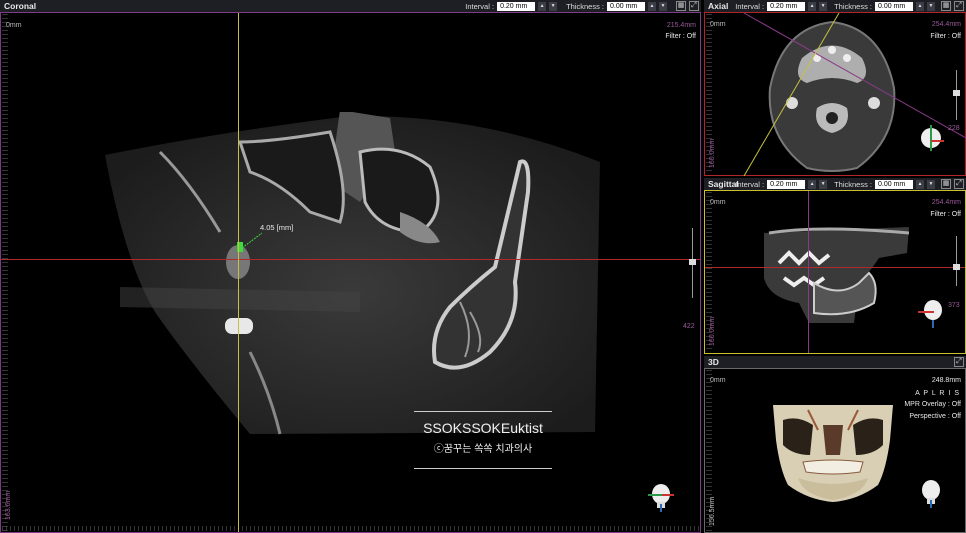 Image resolution: width=966 pixels, height=533 pixels. I want to click on sagittal-ct-image, so click(836, 275).